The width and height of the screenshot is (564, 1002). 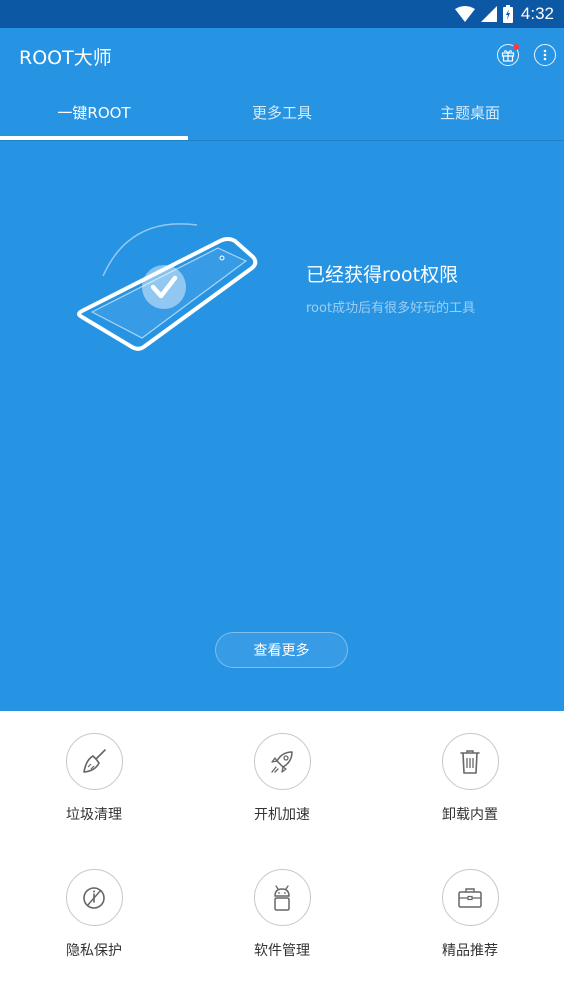 I want to click on wifi-icon, so click(x=464, y=14).